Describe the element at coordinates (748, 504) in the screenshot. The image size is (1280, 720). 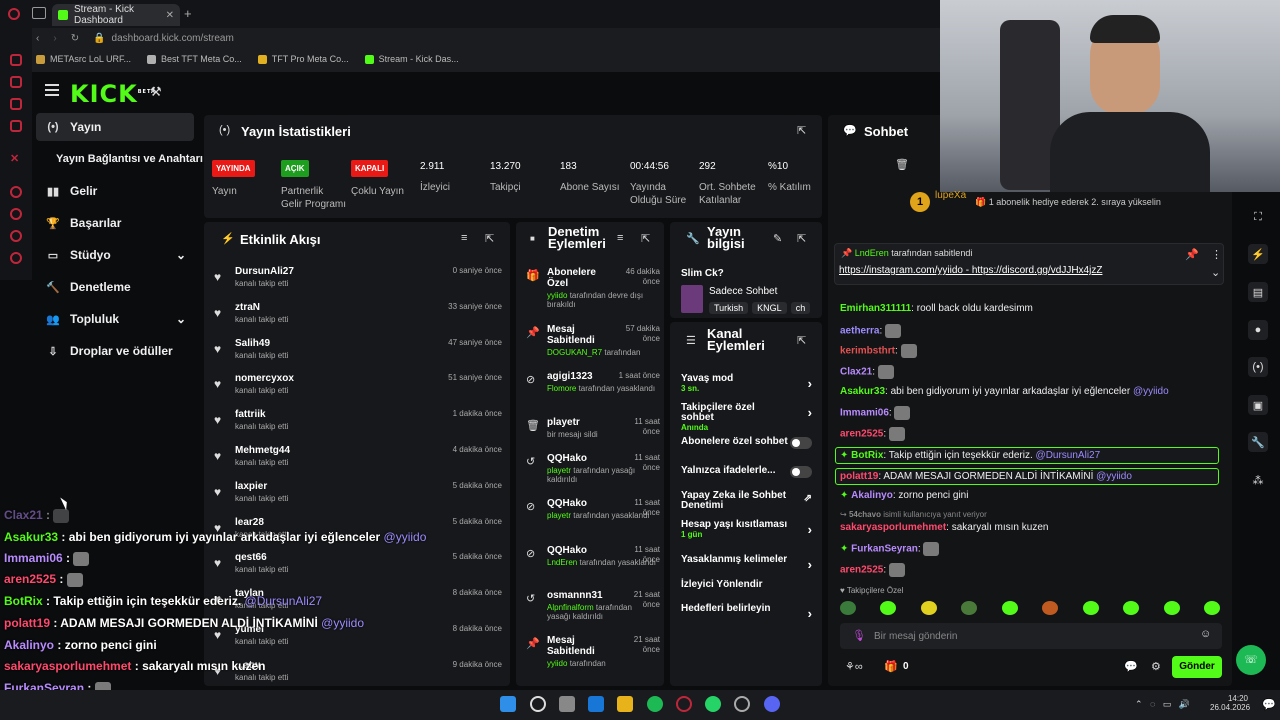
I see `channel-action-4: Yapay Zeka ile Sohbet Denetimi ⇗` at that location.